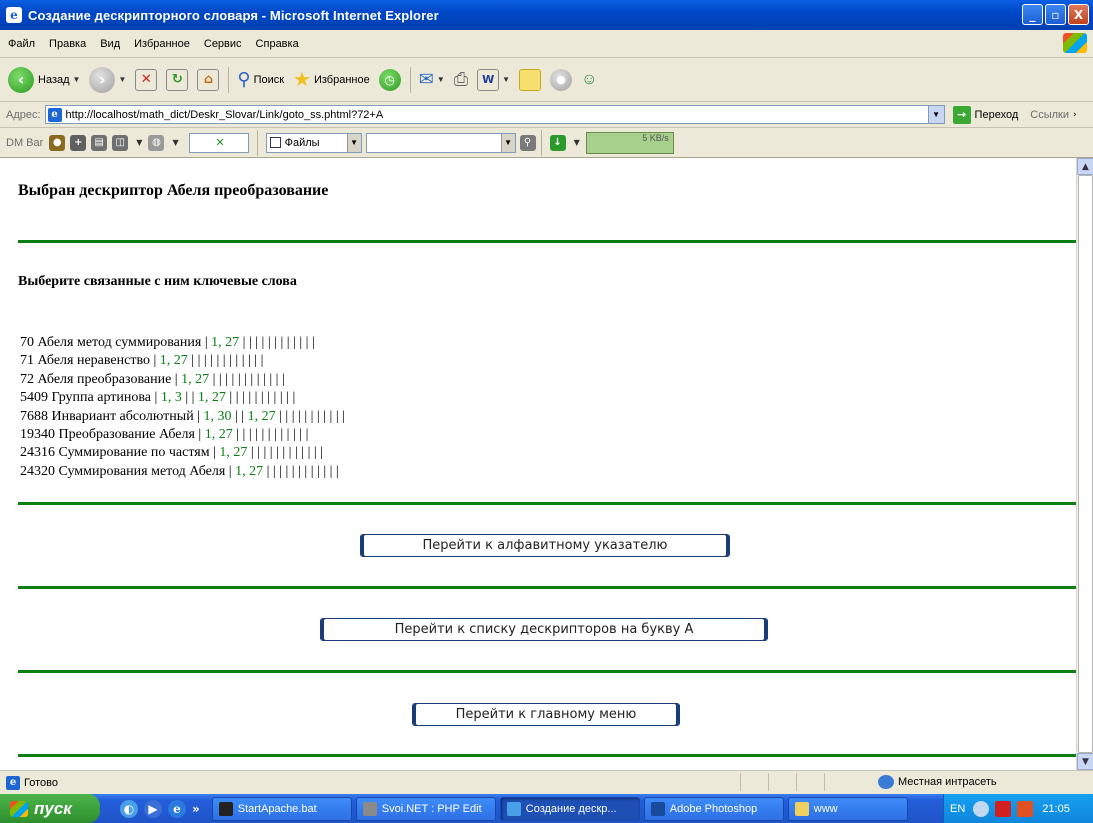 This screenshot has height=823, width=1093. What do you see at coordinates (506, 79) in the screenshot?
I see `edit-dropdown-icon: ▼` at bounding box center [506, 79].